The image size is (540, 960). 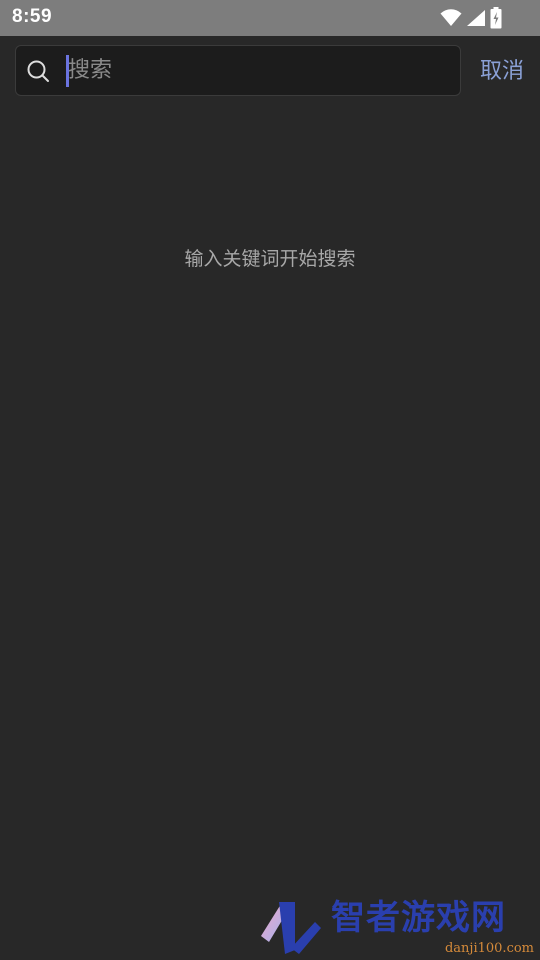 I want to click on search-input, so click(x=258, y=70).